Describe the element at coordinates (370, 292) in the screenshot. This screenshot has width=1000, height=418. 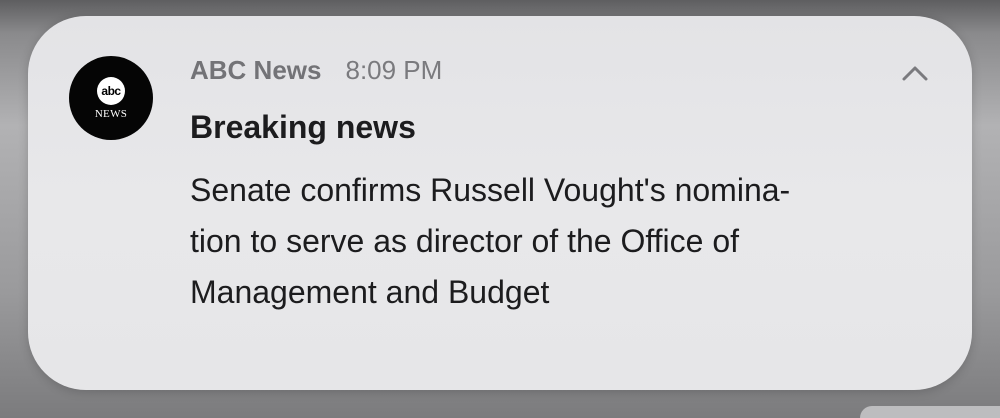
I see `body-line: Management and Budget` at that location.